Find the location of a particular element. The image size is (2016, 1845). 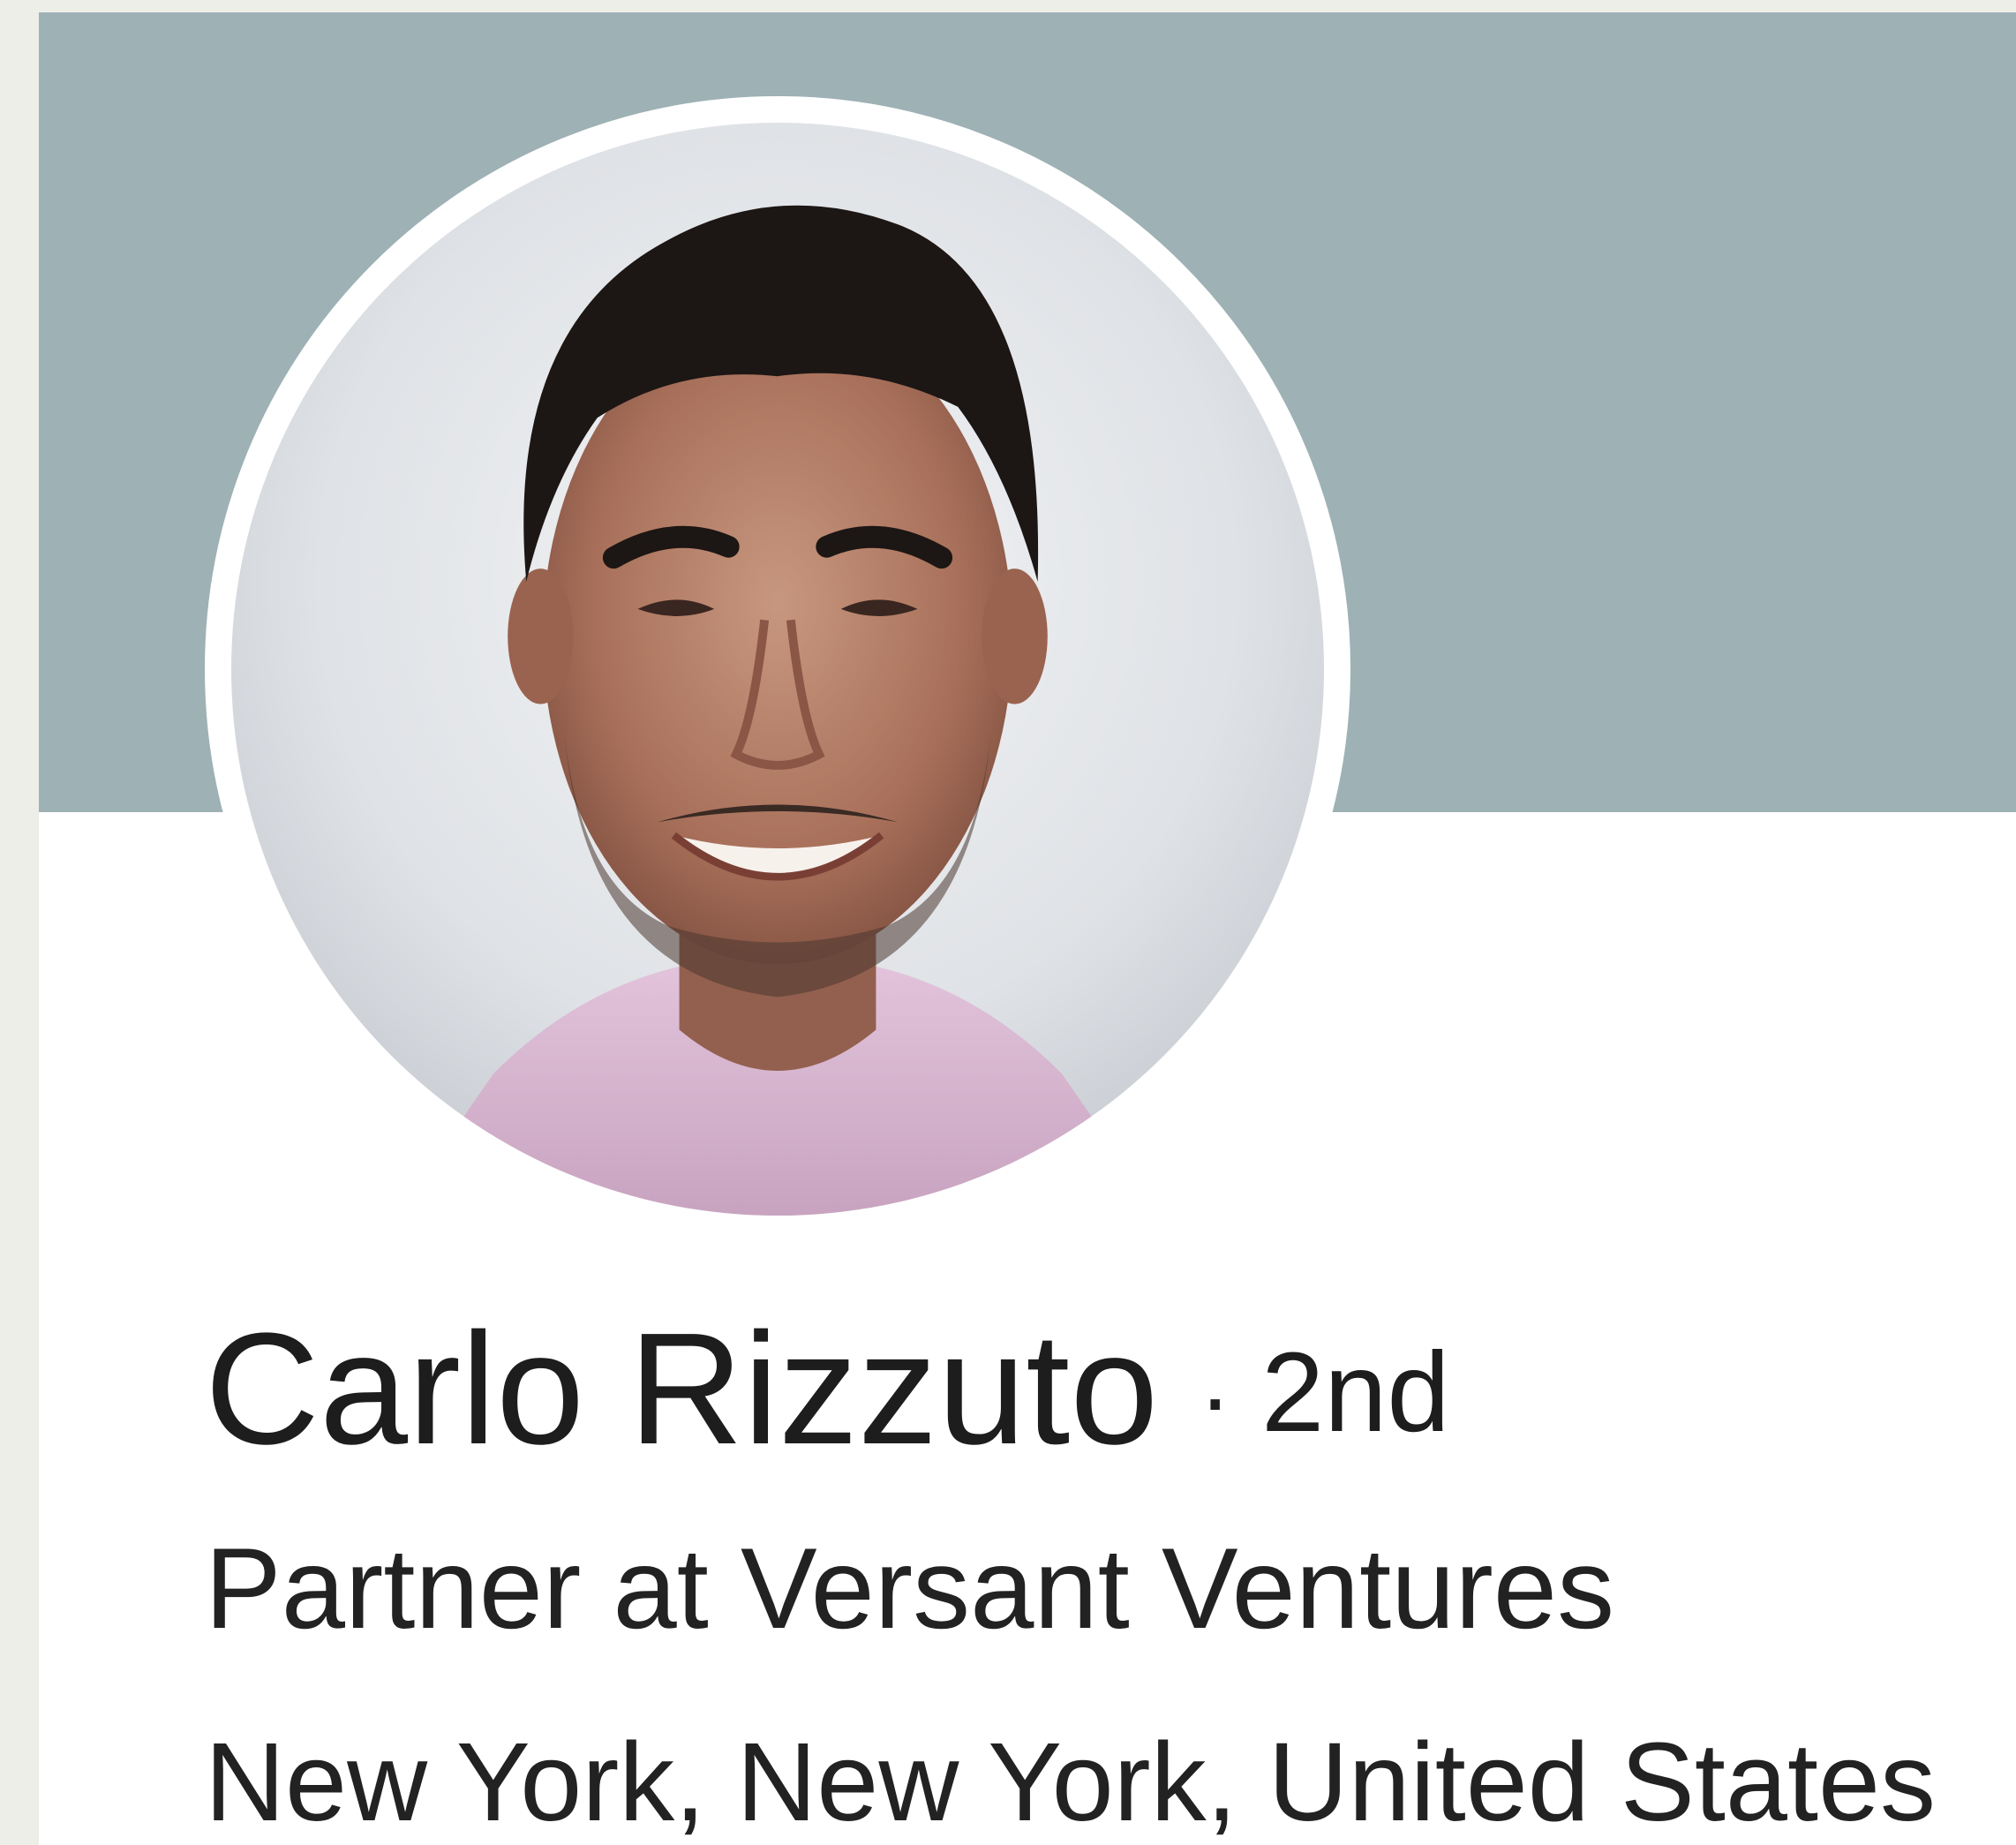

profile-location: New York, New York, United States is located at coordinates (1071, 1782).